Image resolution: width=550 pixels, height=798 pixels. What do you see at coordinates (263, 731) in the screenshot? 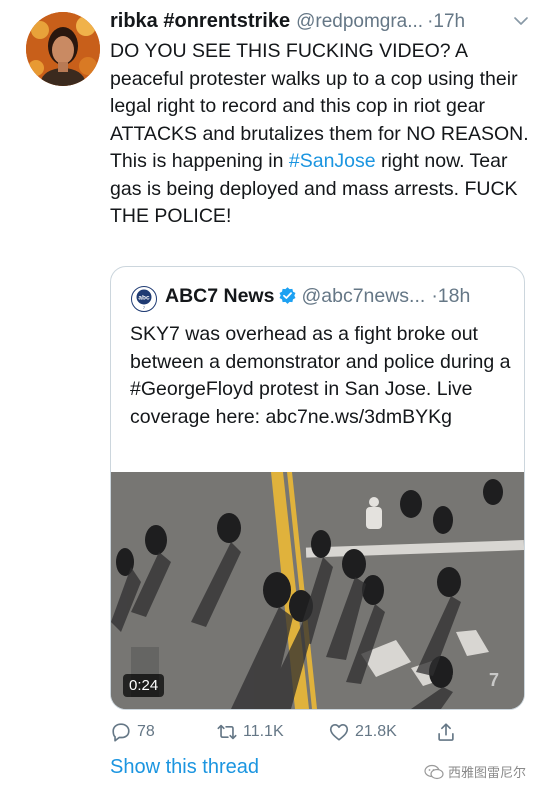
I see `retweet-count: 11.1K` at bounding box center [263, 731].